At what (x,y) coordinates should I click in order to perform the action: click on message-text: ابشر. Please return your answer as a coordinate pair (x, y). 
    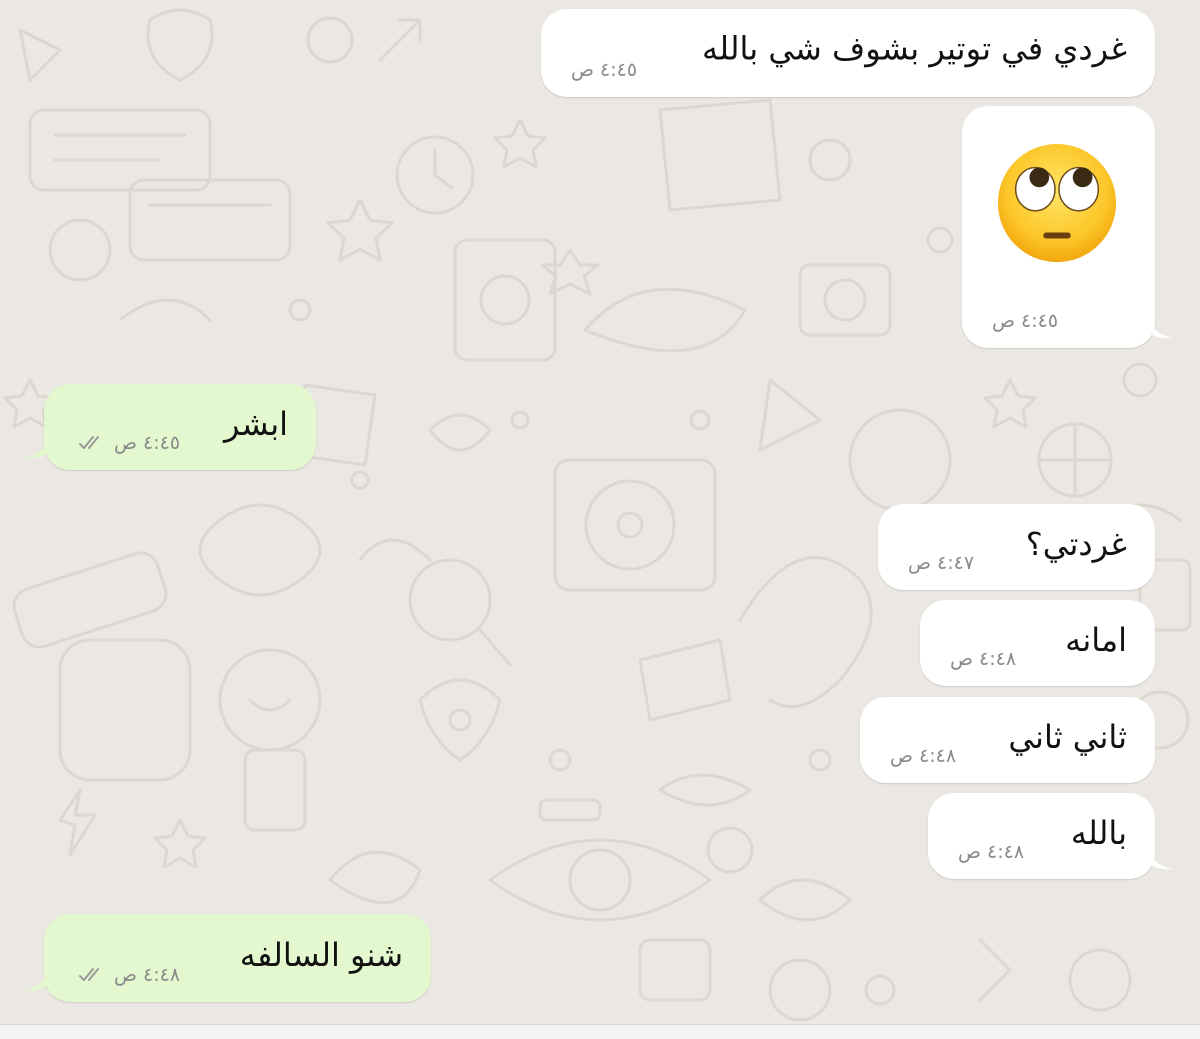
    Looking at the image, I should click on (256, 423).